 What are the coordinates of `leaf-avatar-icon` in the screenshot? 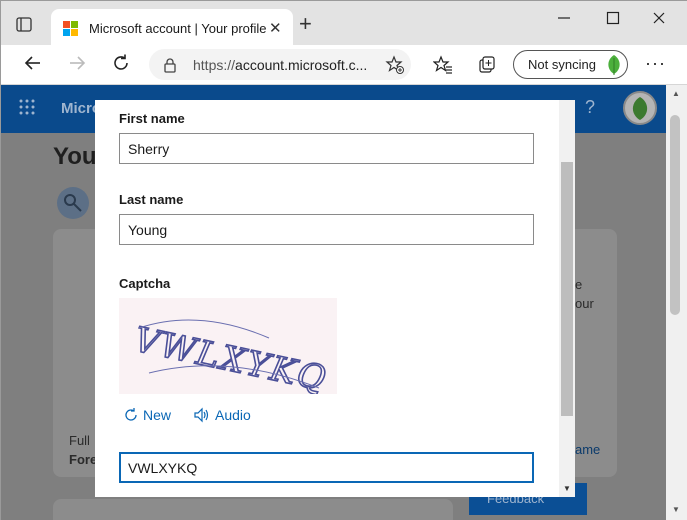 It's located at (614, 67).